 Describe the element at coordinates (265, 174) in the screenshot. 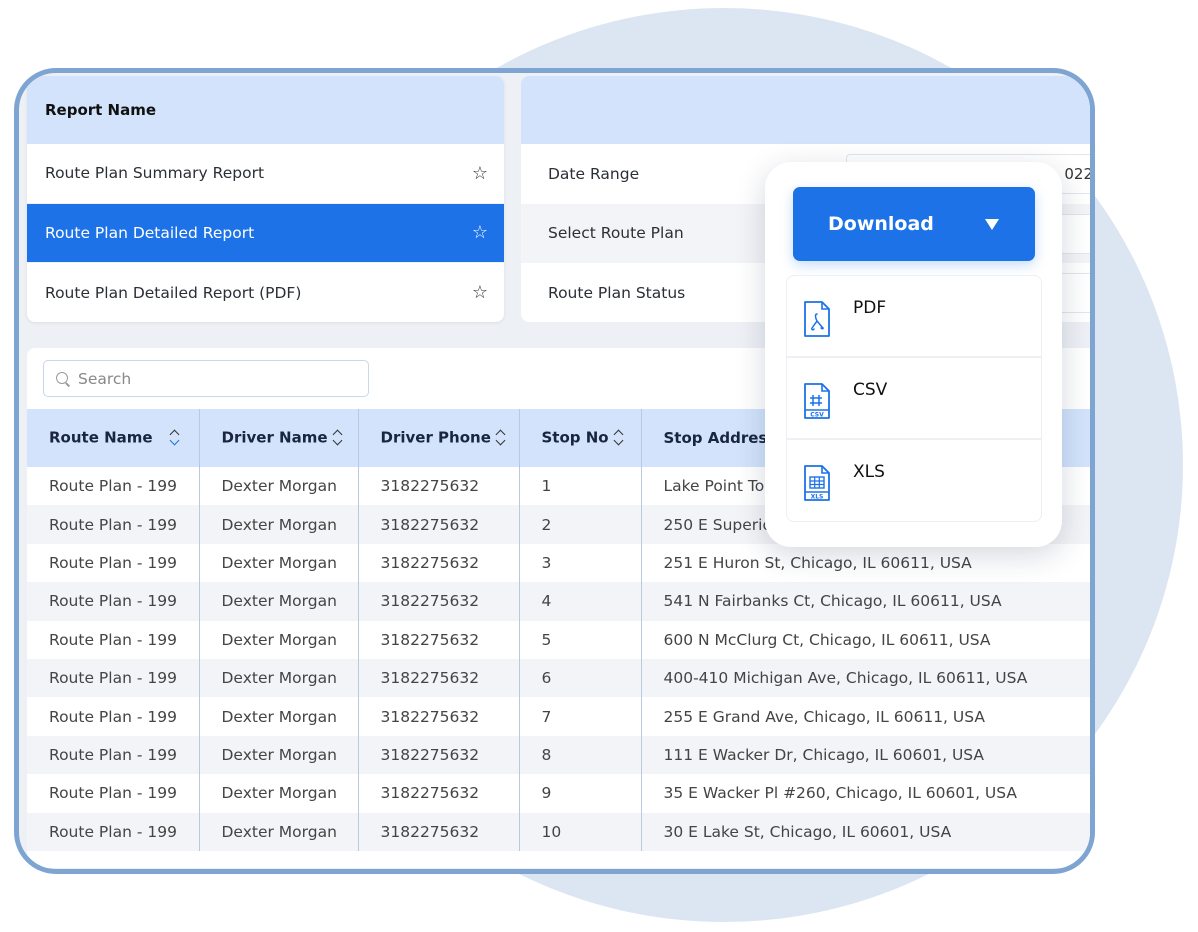

I see `report-item-summary: Route Plan Summary Report ☆` at that location.